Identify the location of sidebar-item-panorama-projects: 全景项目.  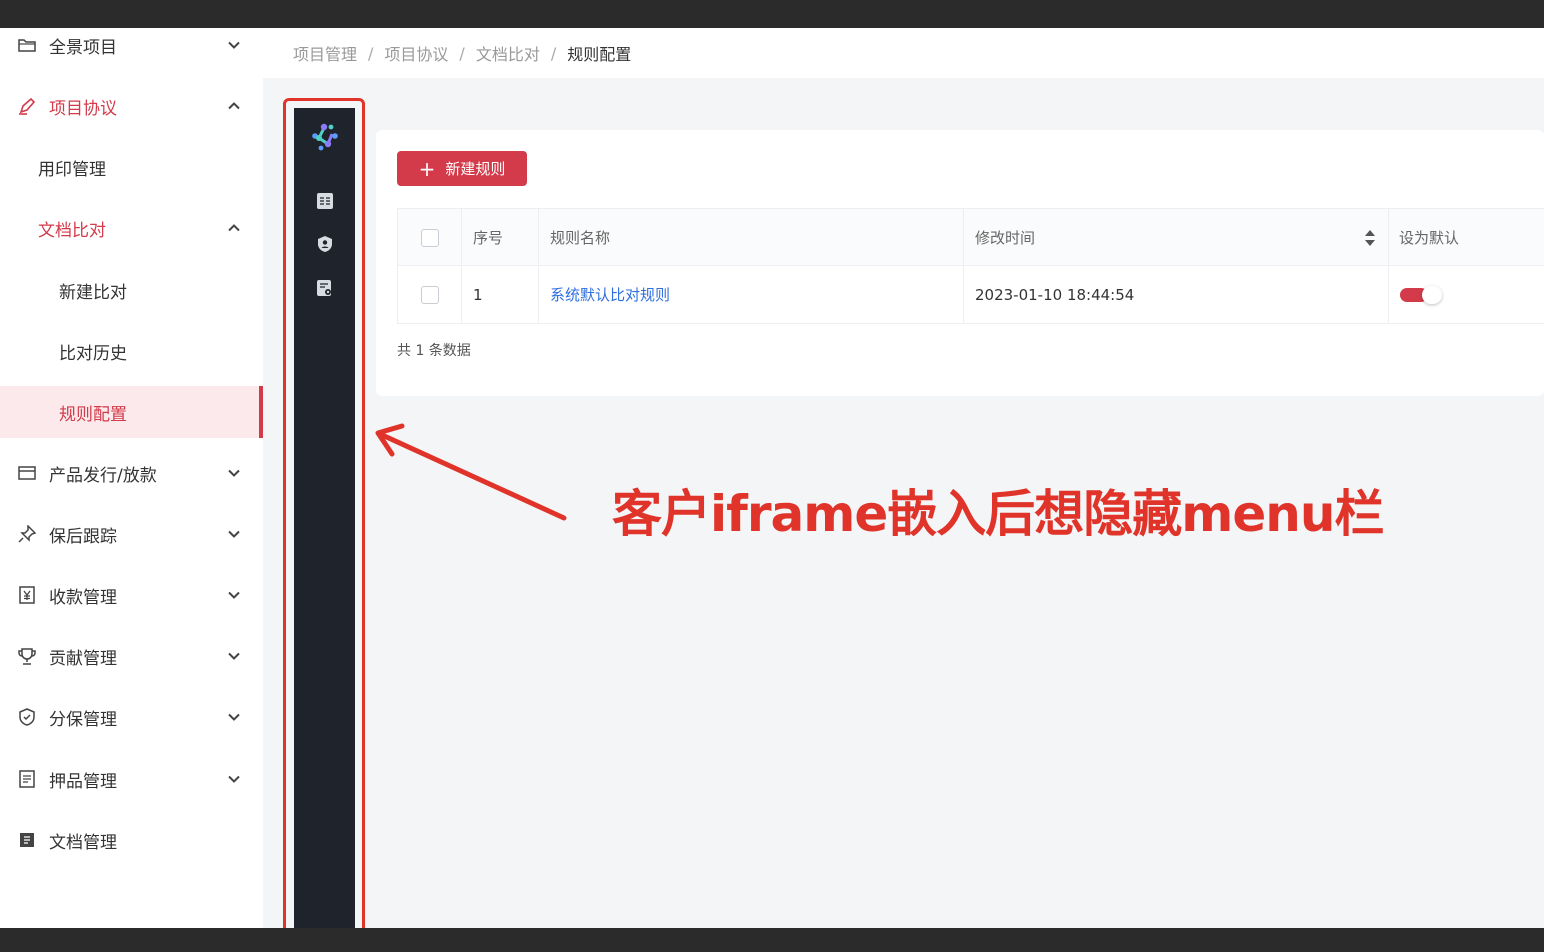
(131, 49).